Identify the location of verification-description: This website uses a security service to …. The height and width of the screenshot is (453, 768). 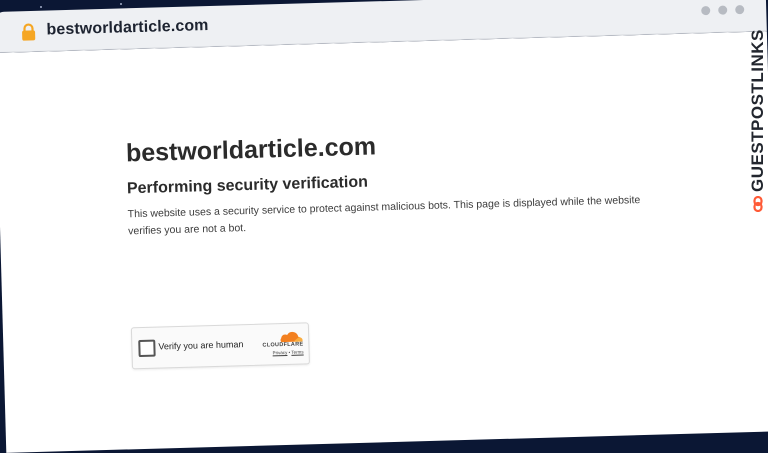
(384, 216).